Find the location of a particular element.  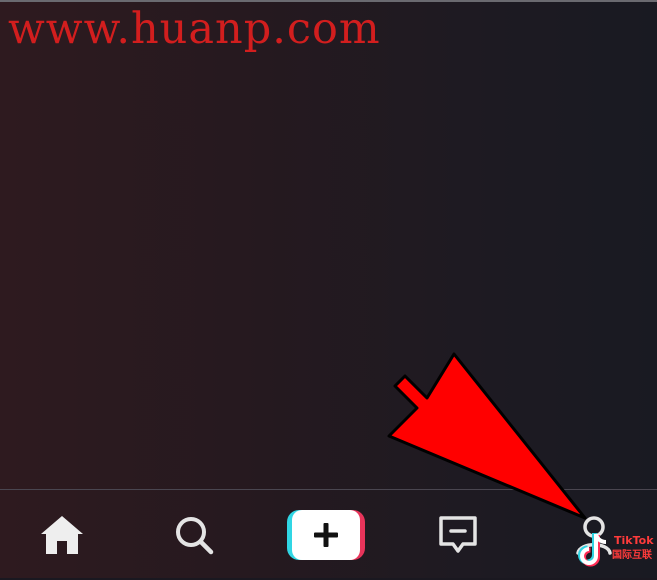

tiktok-logo-name: TikTok is located at coordinates (634, 540).